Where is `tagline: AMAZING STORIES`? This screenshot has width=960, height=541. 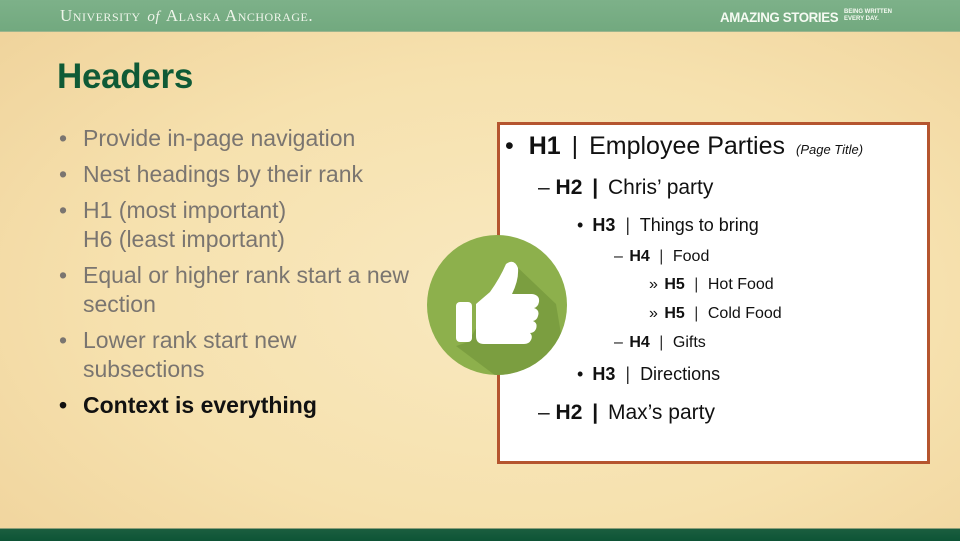 tagline: AMAZING STORIES is located at coordinates (779, 17).